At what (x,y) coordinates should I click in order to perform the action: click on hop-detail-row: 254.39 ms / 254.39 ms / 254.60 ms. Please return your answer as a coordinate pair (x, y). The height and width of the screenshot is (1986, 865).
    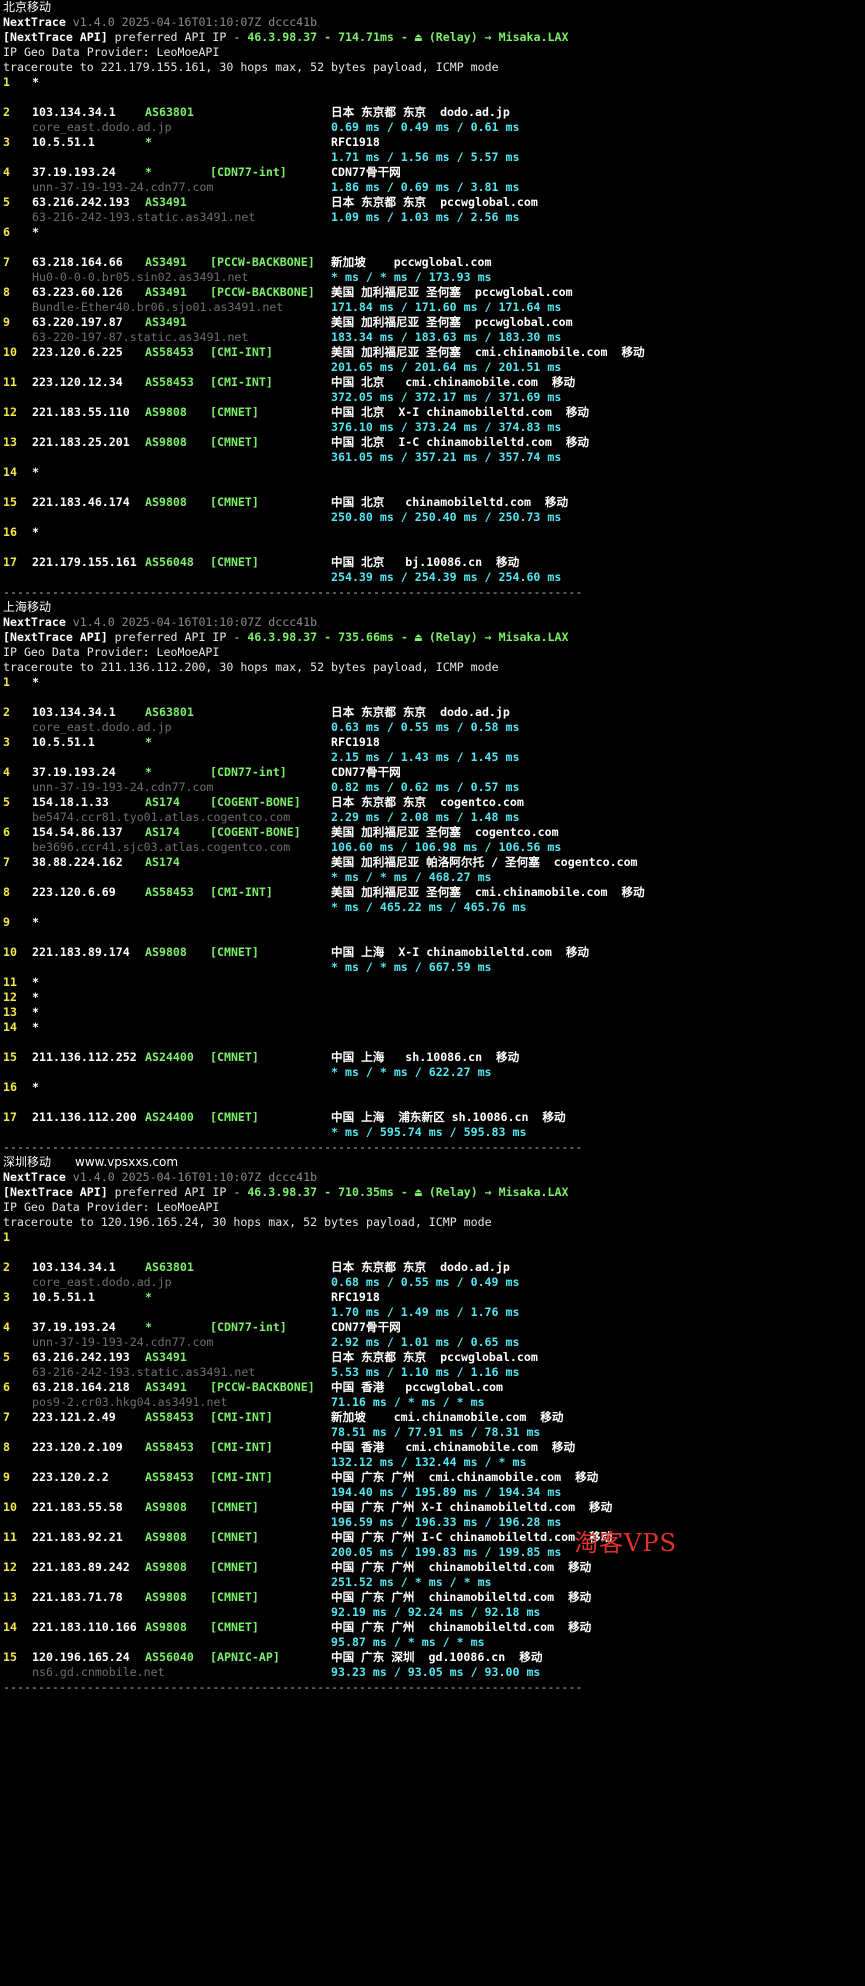
    Looking at the image, I should click on (343, 577).